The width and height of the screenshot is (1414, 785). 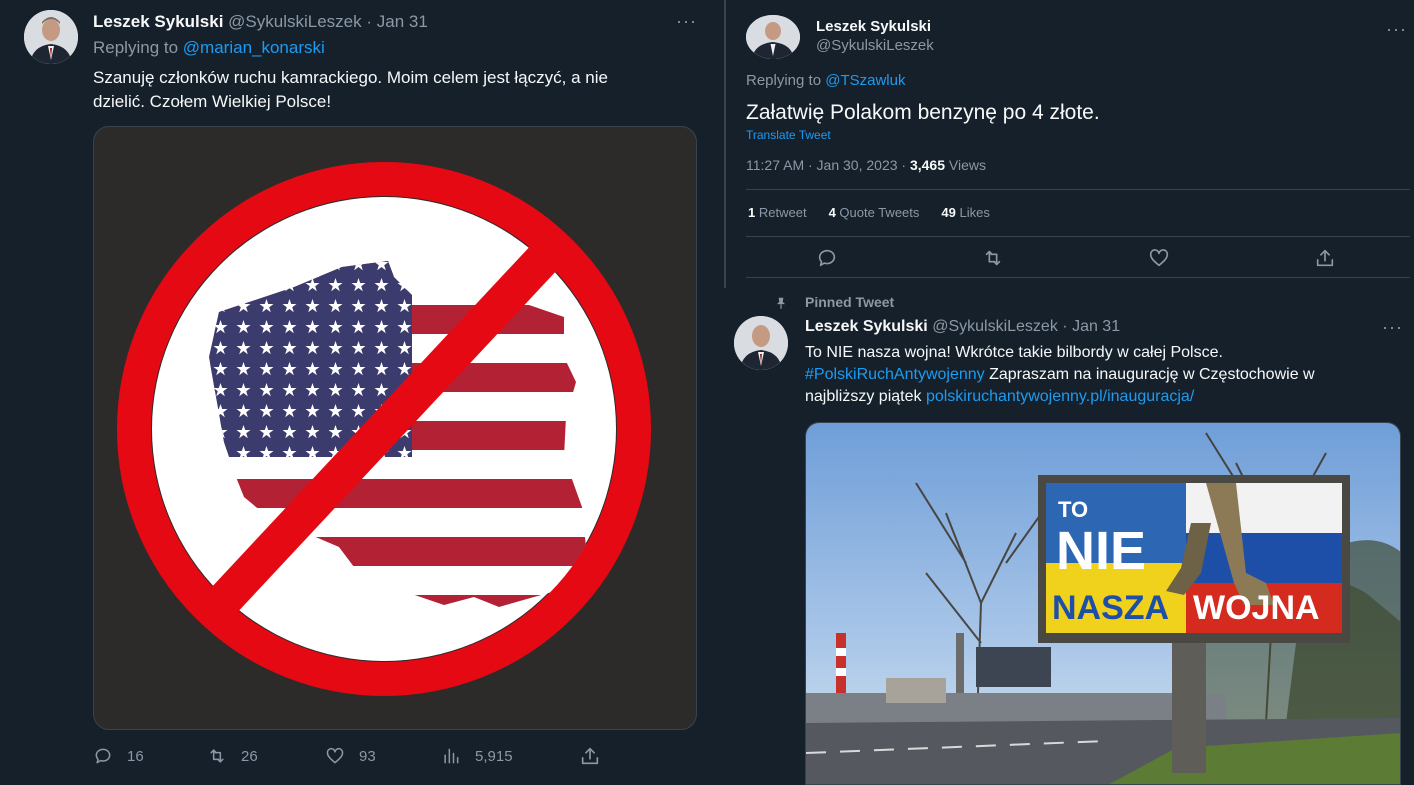 I want to click on quotes-label: Quote Tweets, so click(x=879, y=212).